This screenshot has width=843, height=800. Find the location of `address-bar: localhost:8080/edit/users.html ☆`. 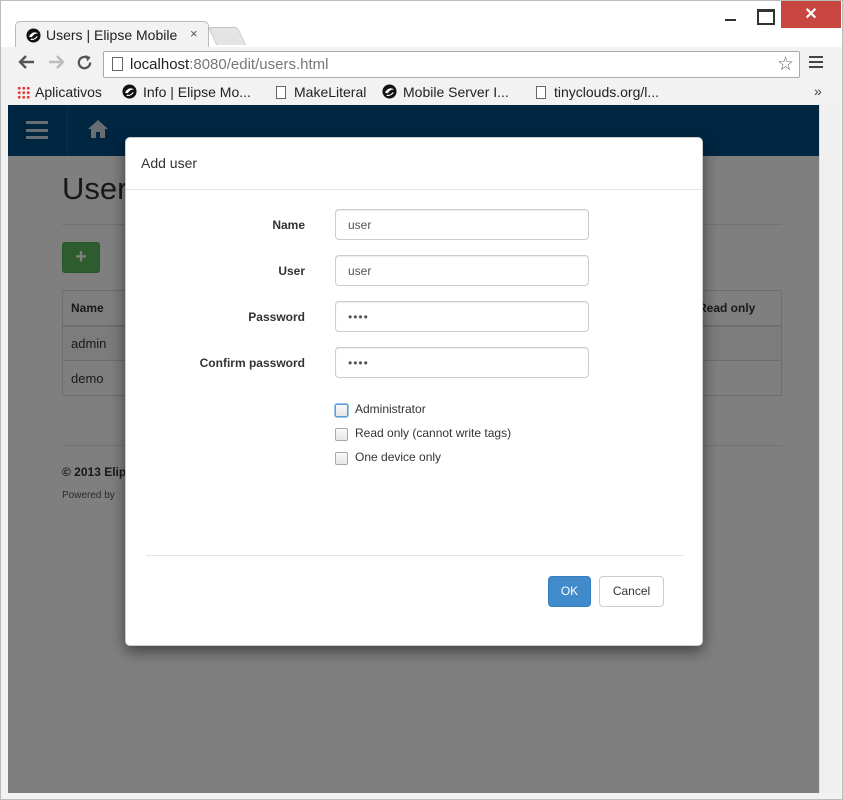

address-bar: localhost:8080/edit/users.html ☆ is located at coordinates (451, 64).